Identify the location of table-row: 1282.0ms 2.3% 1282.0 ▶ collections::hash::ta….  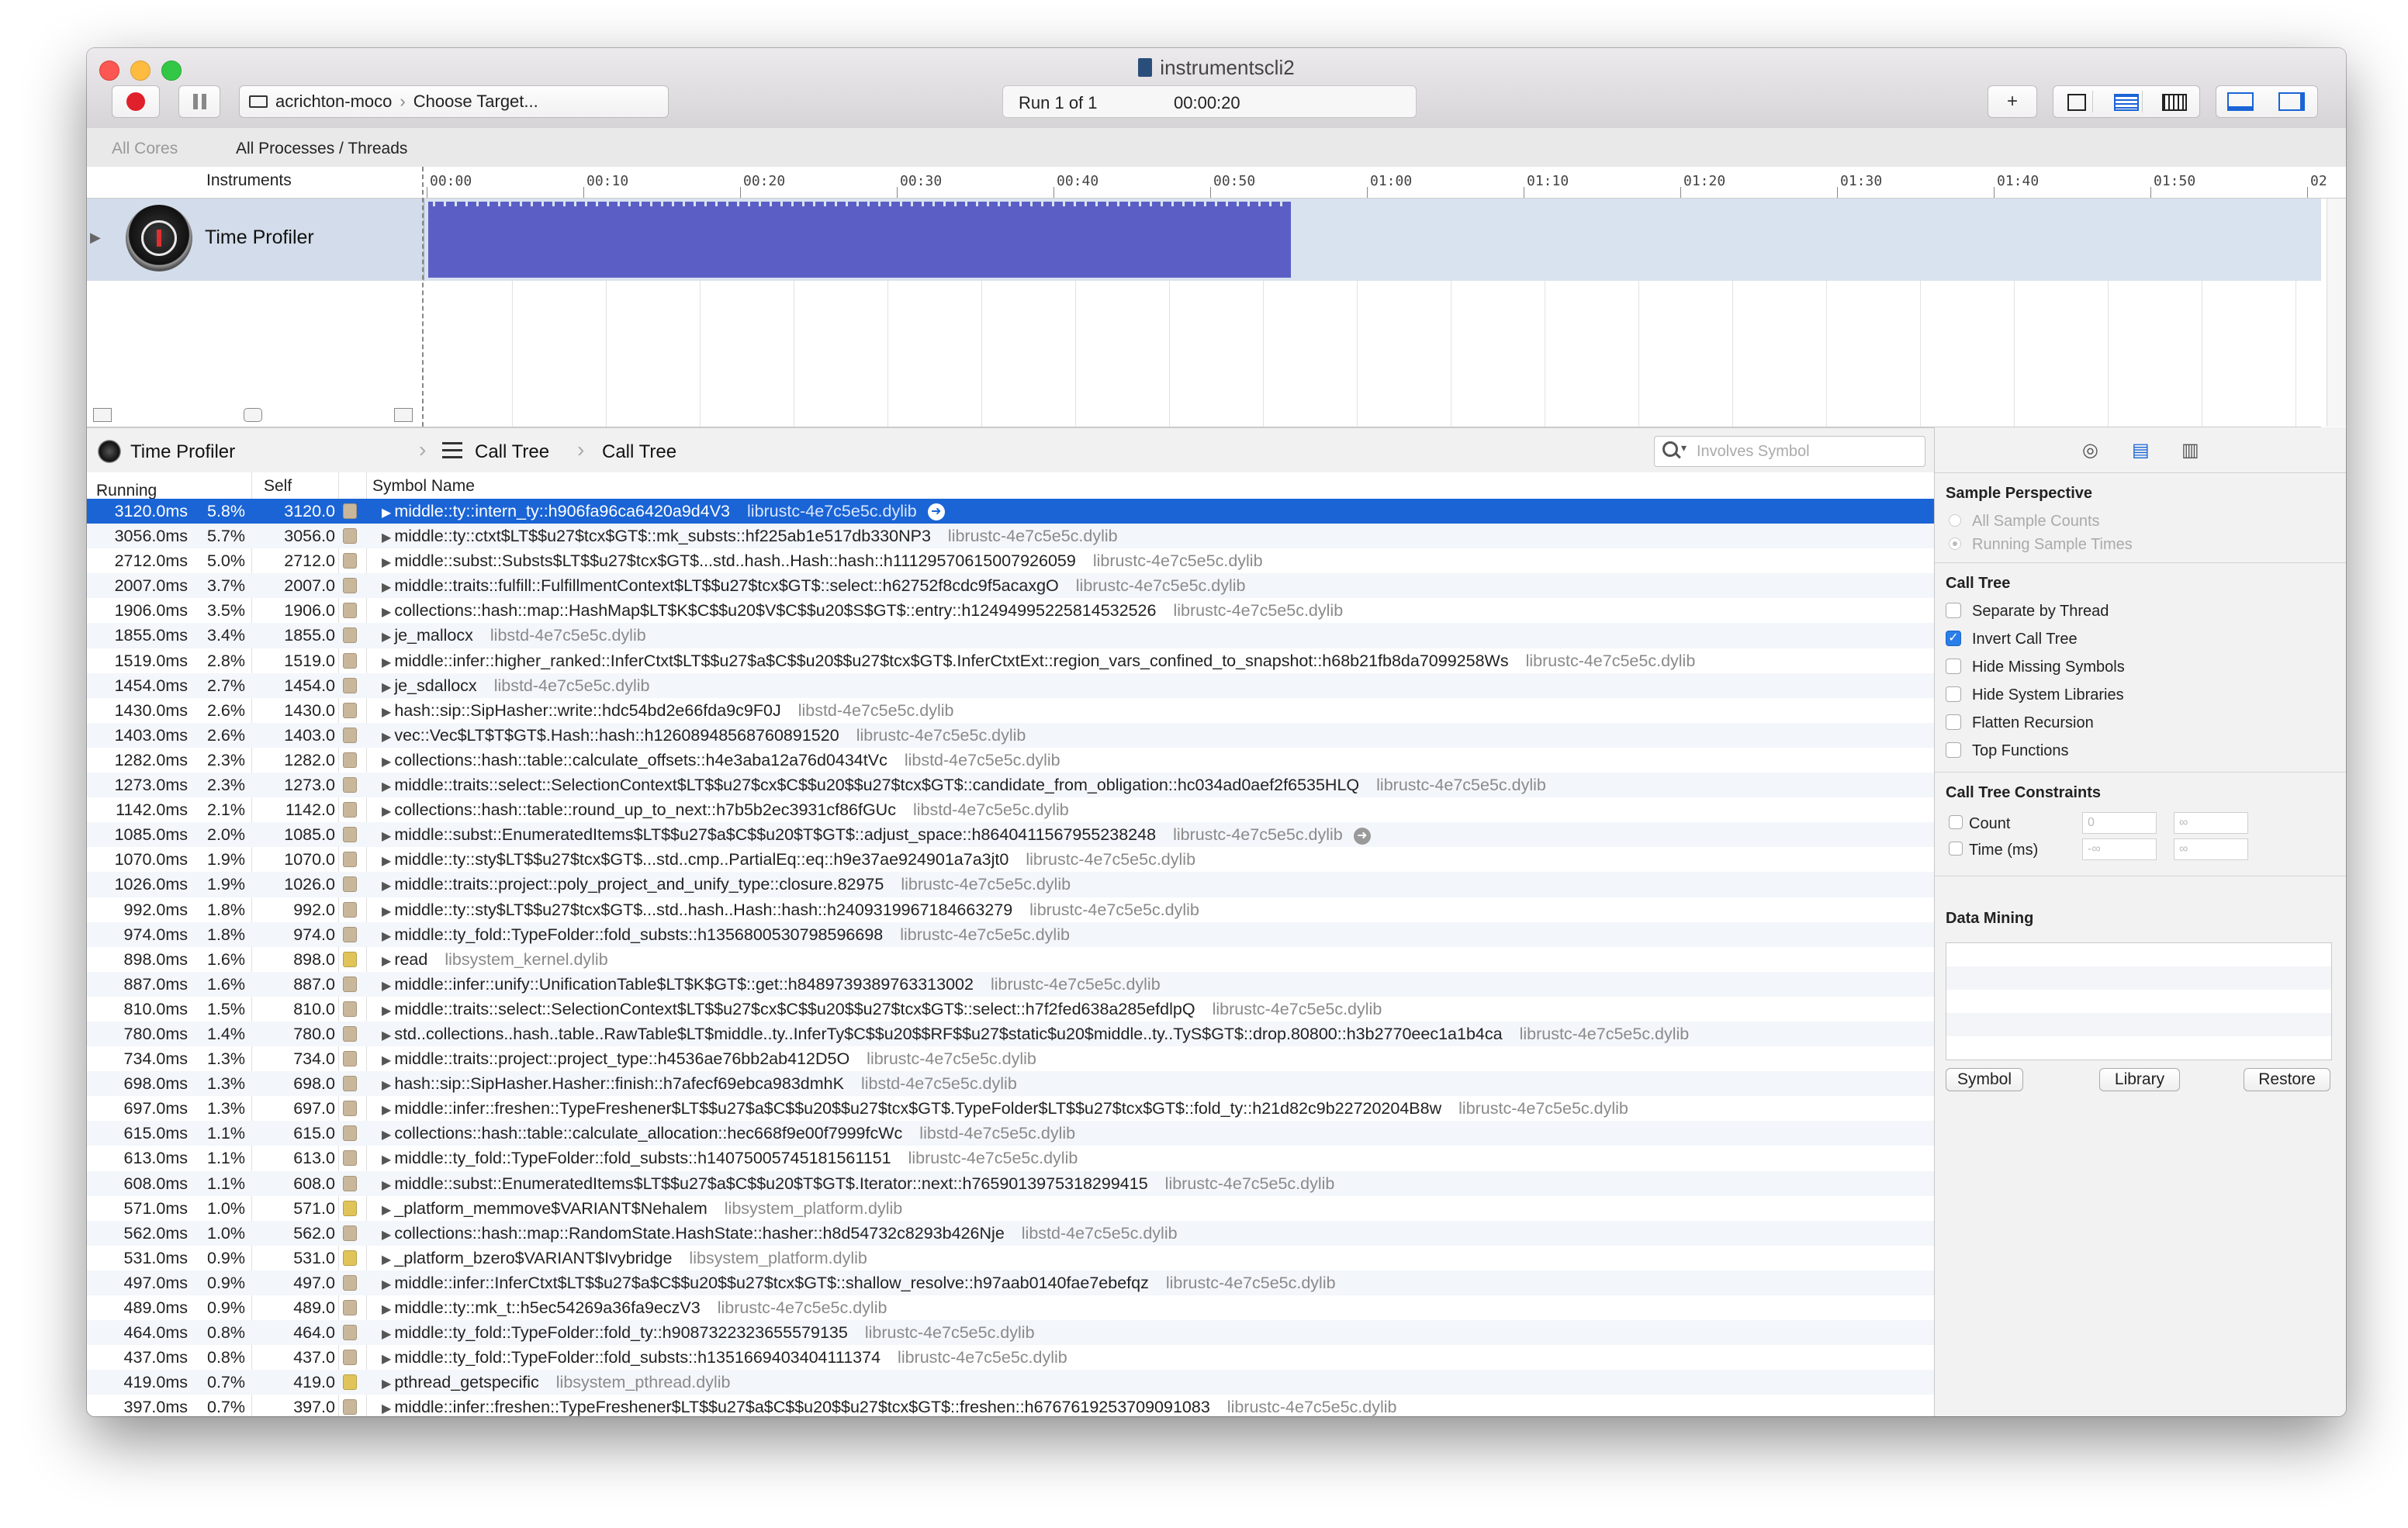
(1011, 760).